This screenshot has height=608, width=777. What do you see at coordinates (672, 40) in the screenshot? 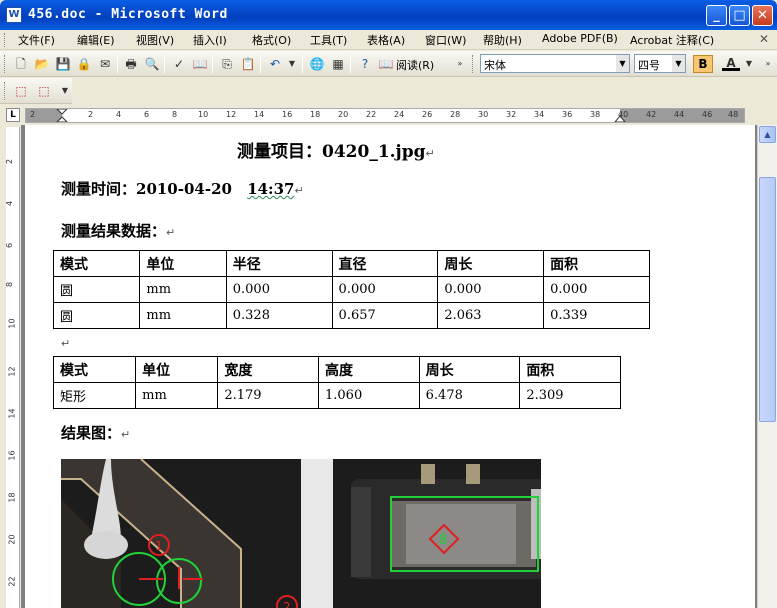
I see `menu-acrobat-comment: Acrobat 注释(C)` at bounding box center [672, 40].